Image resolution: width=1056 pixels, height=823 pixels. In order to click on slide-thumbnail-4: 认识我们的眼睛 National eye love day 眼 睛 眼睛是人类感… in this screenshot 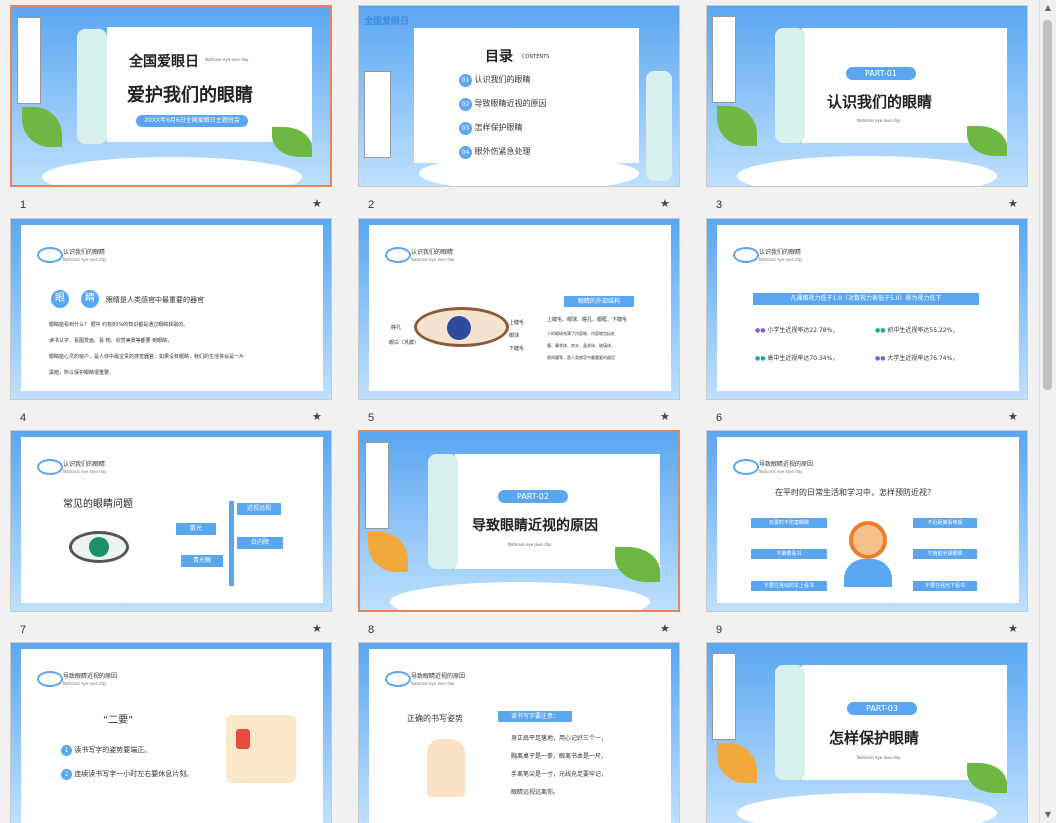, I will do `click(171, 309)`.